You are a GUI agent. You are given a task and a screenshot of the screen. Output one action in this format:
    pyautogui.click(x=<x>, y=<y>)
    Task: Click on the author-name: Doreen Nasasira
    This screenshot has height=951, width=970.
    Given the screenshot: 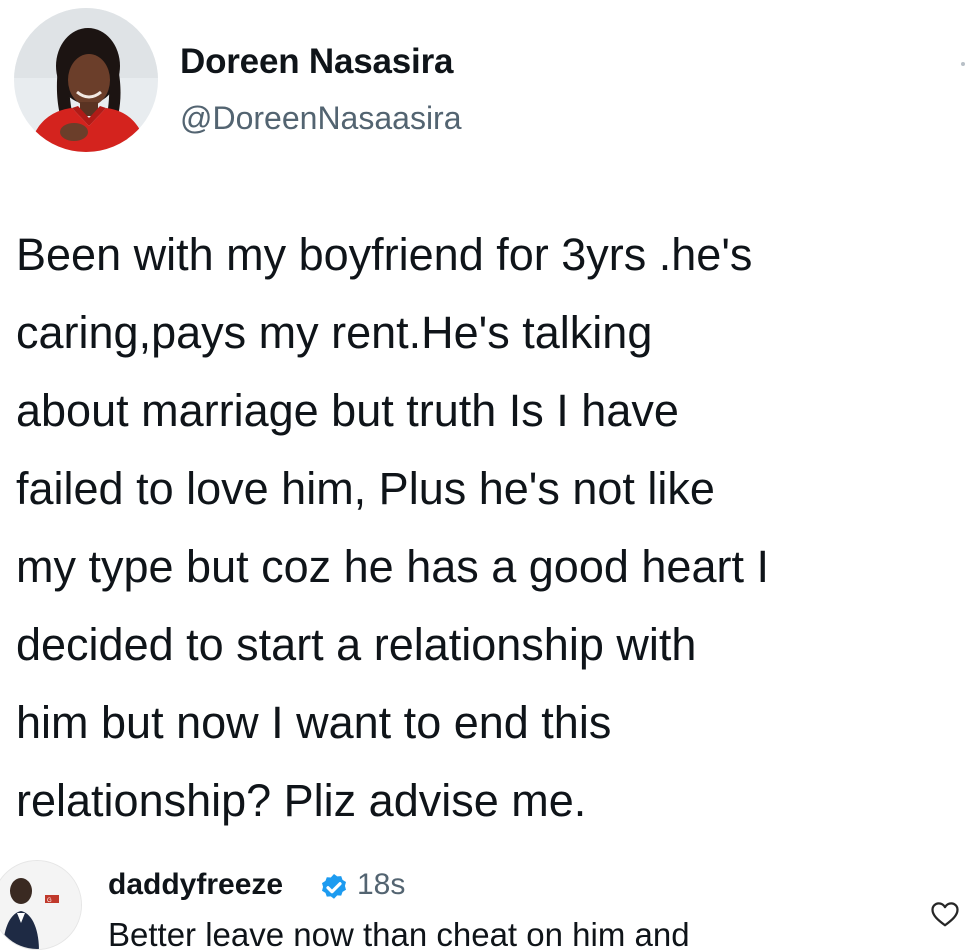 What is the action you would take?
    pyautogui.click(x=316, y=62)
    